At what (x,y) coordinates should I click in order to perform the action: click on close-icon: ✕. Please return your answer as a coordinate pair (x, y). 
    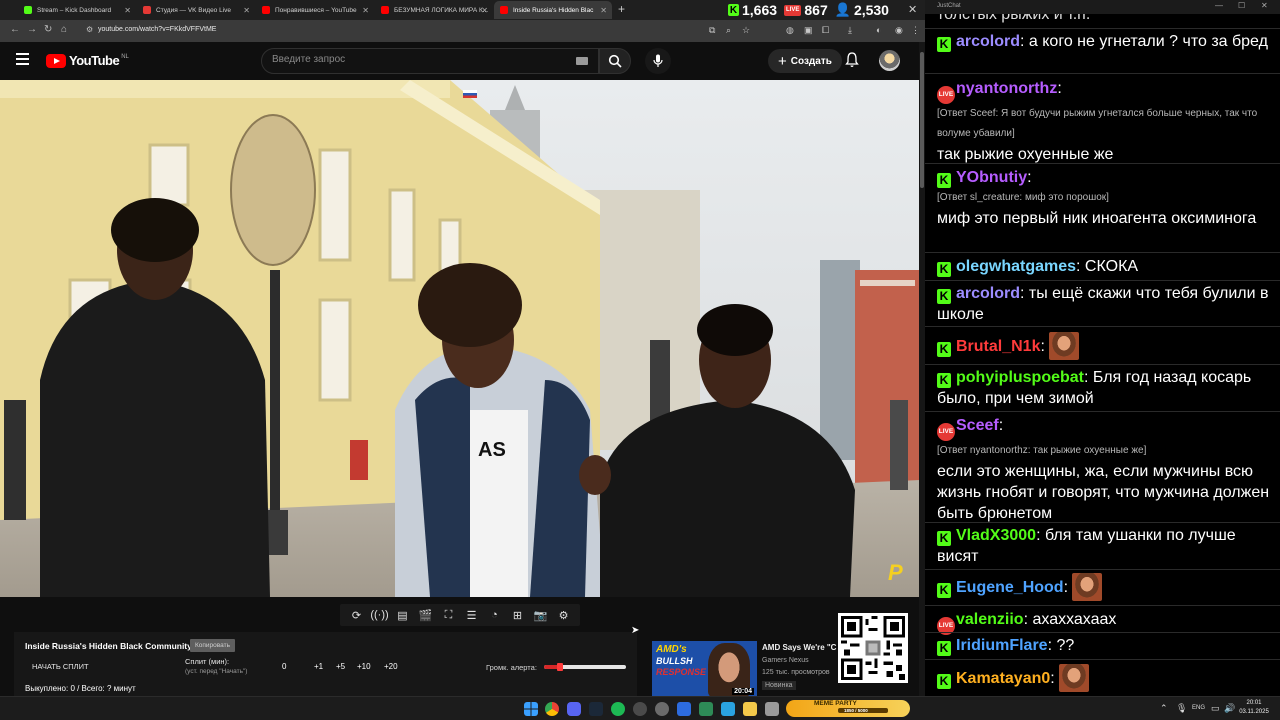
    Looking at the image, I should click on (1264, 5).